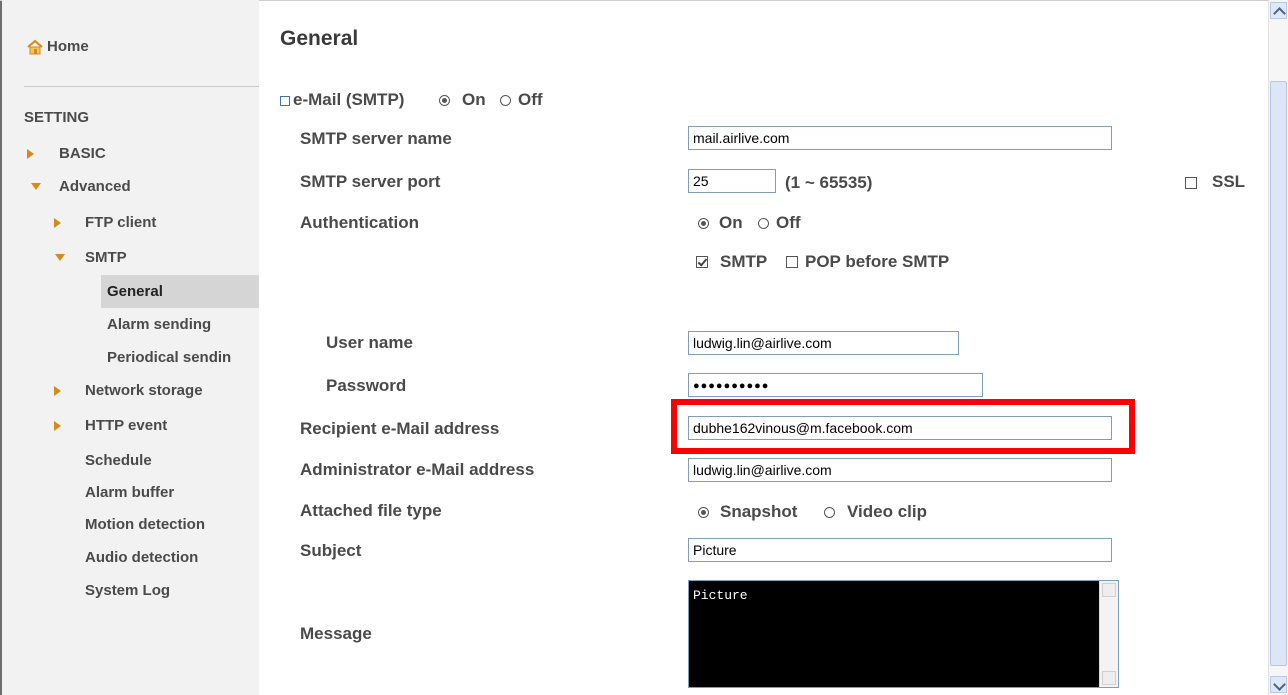  I want to click on video-clip-label: Video clip, so click(887, 511).